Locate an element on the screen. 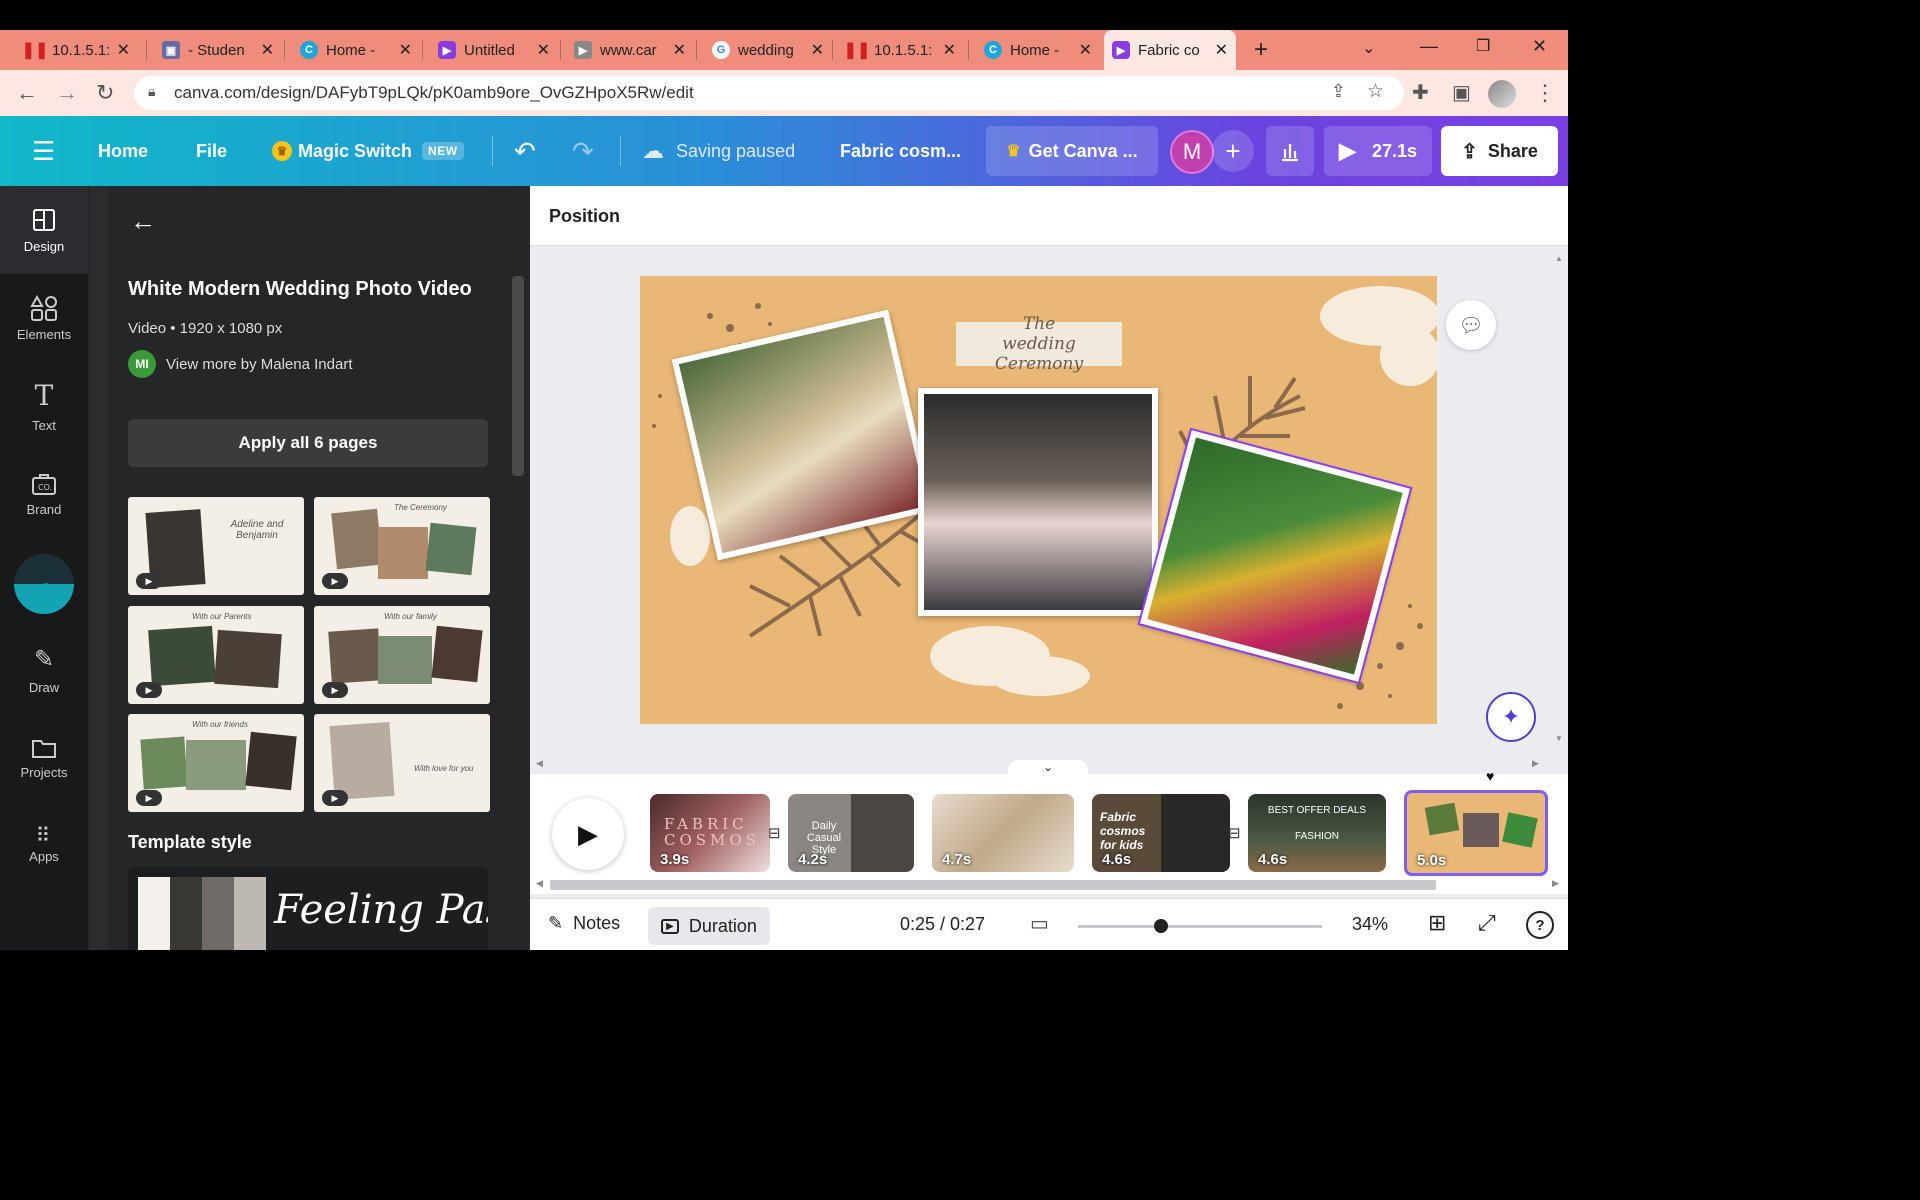 Image resolution: width=1920 pixels, height=1200 pixels. vertical-scrollbar: ▲ ▼ is located at coordinates (1559, 496).